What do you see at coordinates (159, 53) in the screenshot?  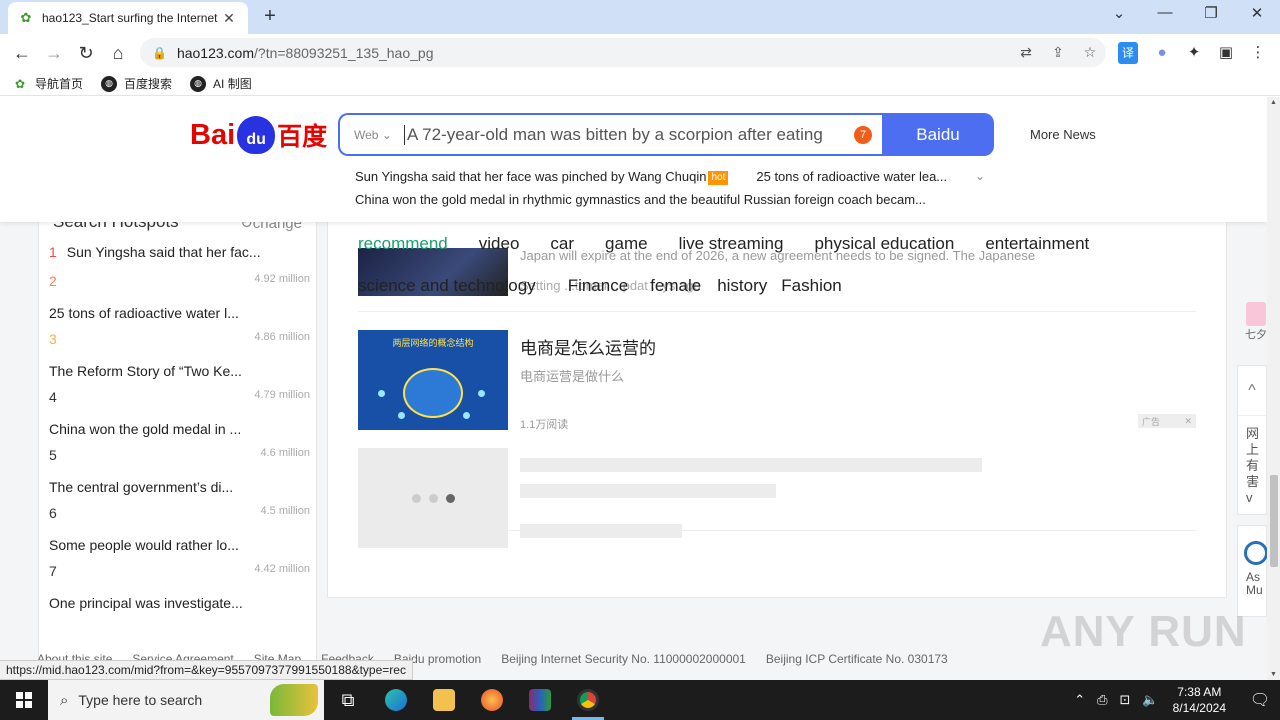 I see `lock-icon: 🔒` at bounding box center [159, 53].